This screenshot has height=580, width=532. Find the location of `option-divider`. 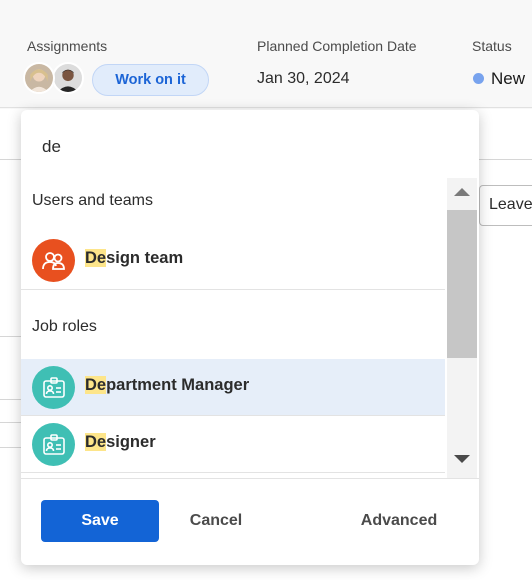

option-divider is located at coordinates (233, 472).